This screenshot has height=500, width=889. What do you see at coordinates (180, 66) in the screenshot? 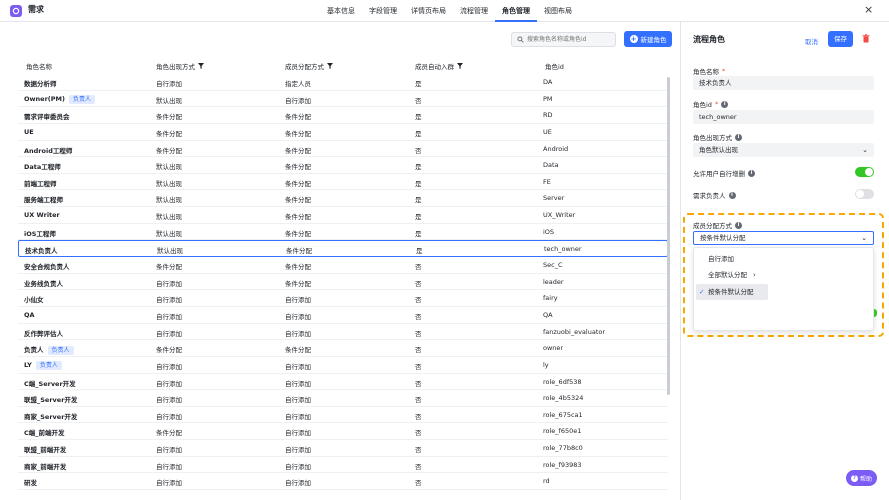
I see `column-header-appear: 角色出现方式` at bounding box center [180, 66].